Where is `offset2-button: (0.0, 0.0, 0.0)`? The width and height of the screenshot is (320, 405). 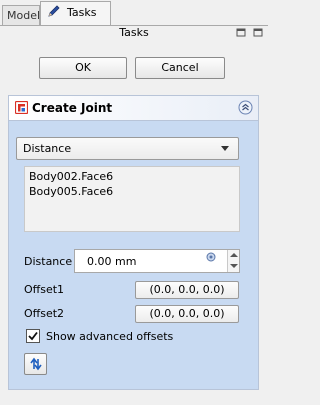 offset2-button: (0.0, 0.0, 0.0) is located at coordinates (187, 314).